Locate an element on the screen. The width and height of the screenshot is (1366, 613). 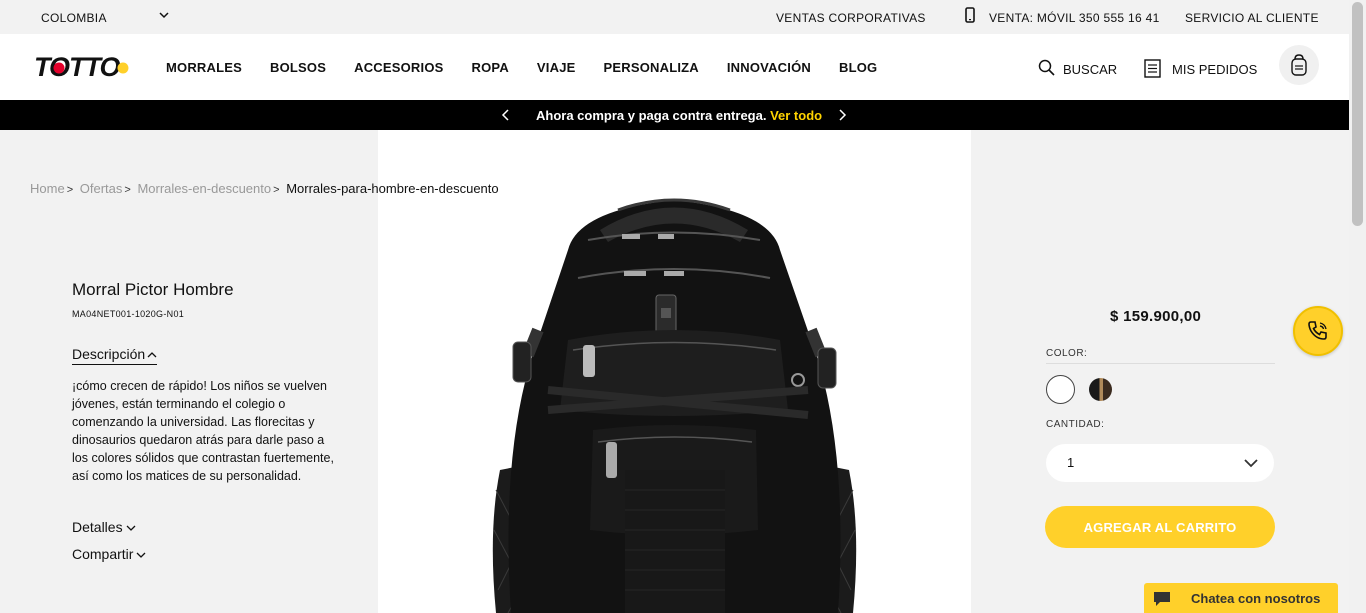
divider is located at coordinates (1160, 363).